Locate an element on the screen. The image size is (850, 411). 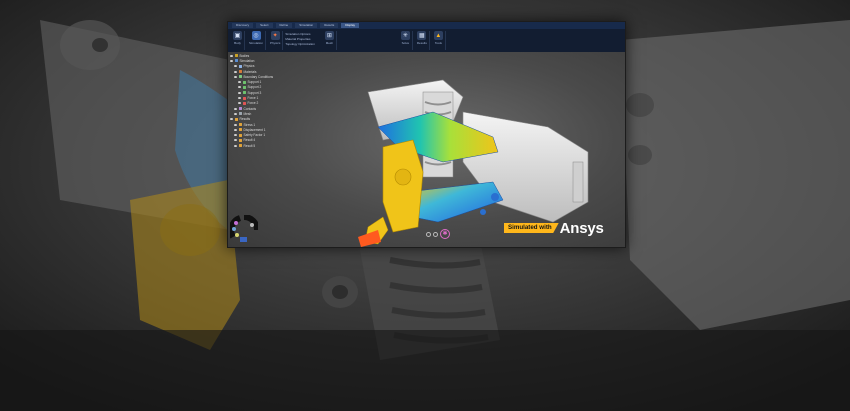
tree-item-label: Bodies is located at coordinates (244, 55).